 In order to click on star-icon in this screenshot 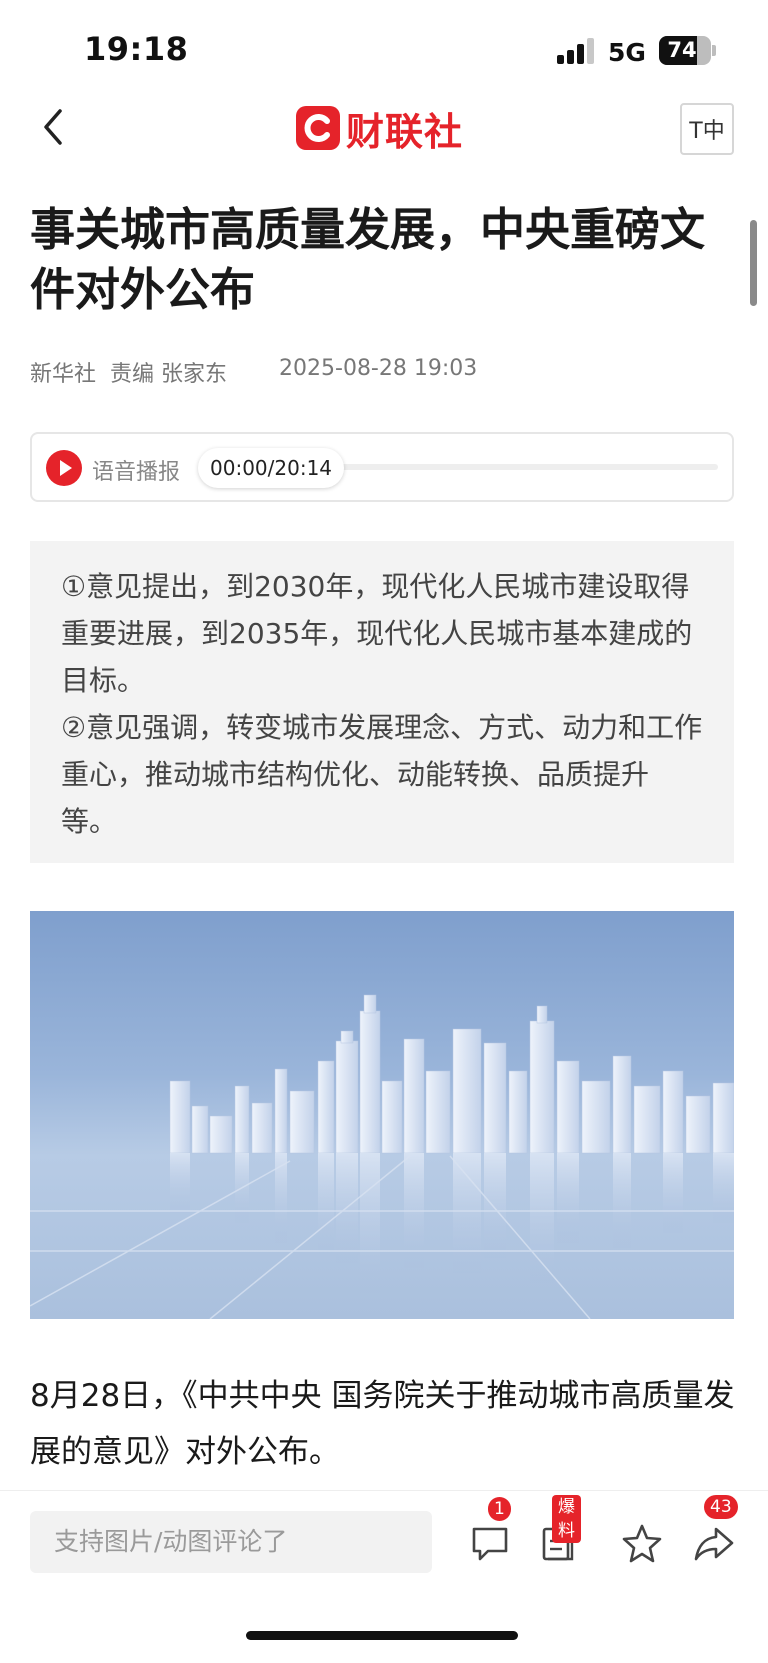, I will do `click(642, 1543)`.